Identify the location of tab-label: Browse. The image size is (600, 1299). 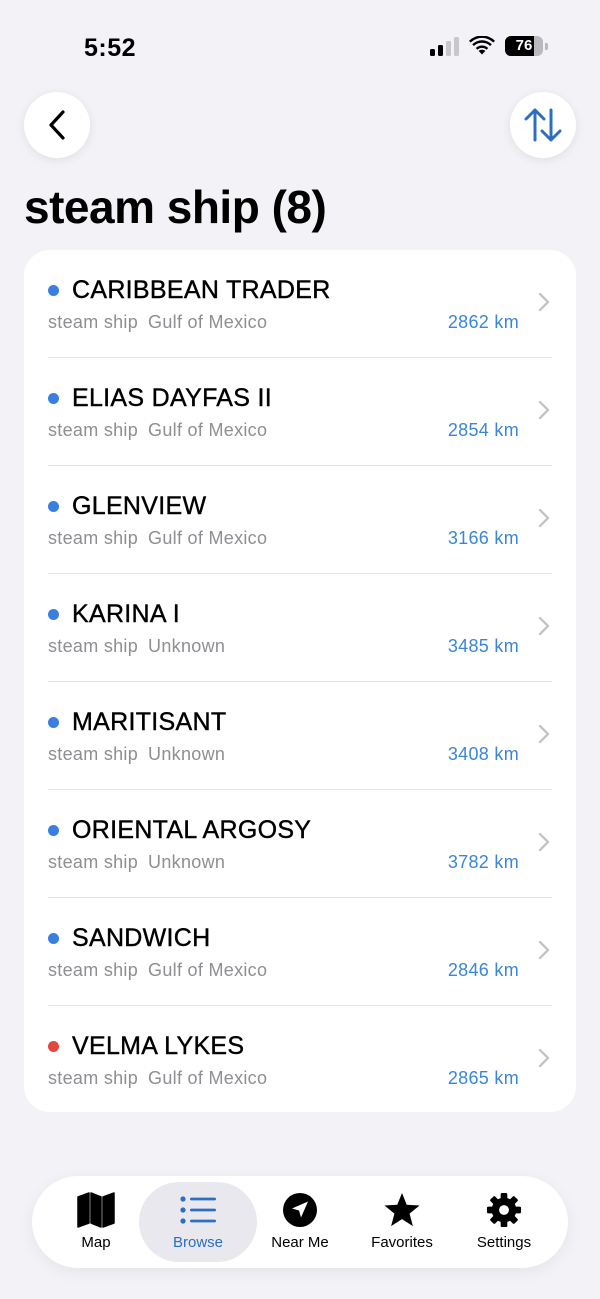
(198, 1242).